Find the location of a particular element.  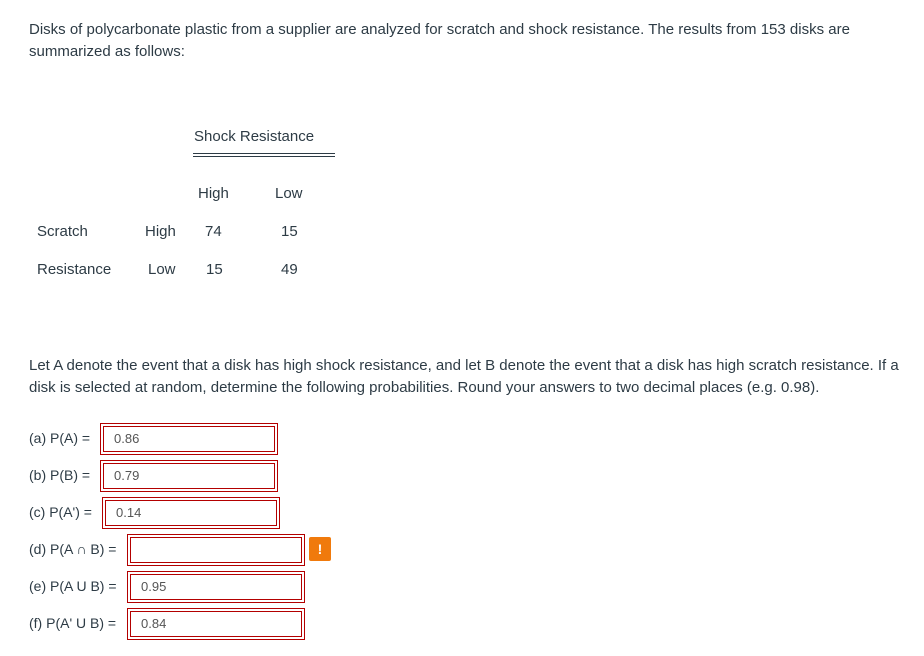

answer-label-a: (a) P(A) = is located at coordinates (60, 438).